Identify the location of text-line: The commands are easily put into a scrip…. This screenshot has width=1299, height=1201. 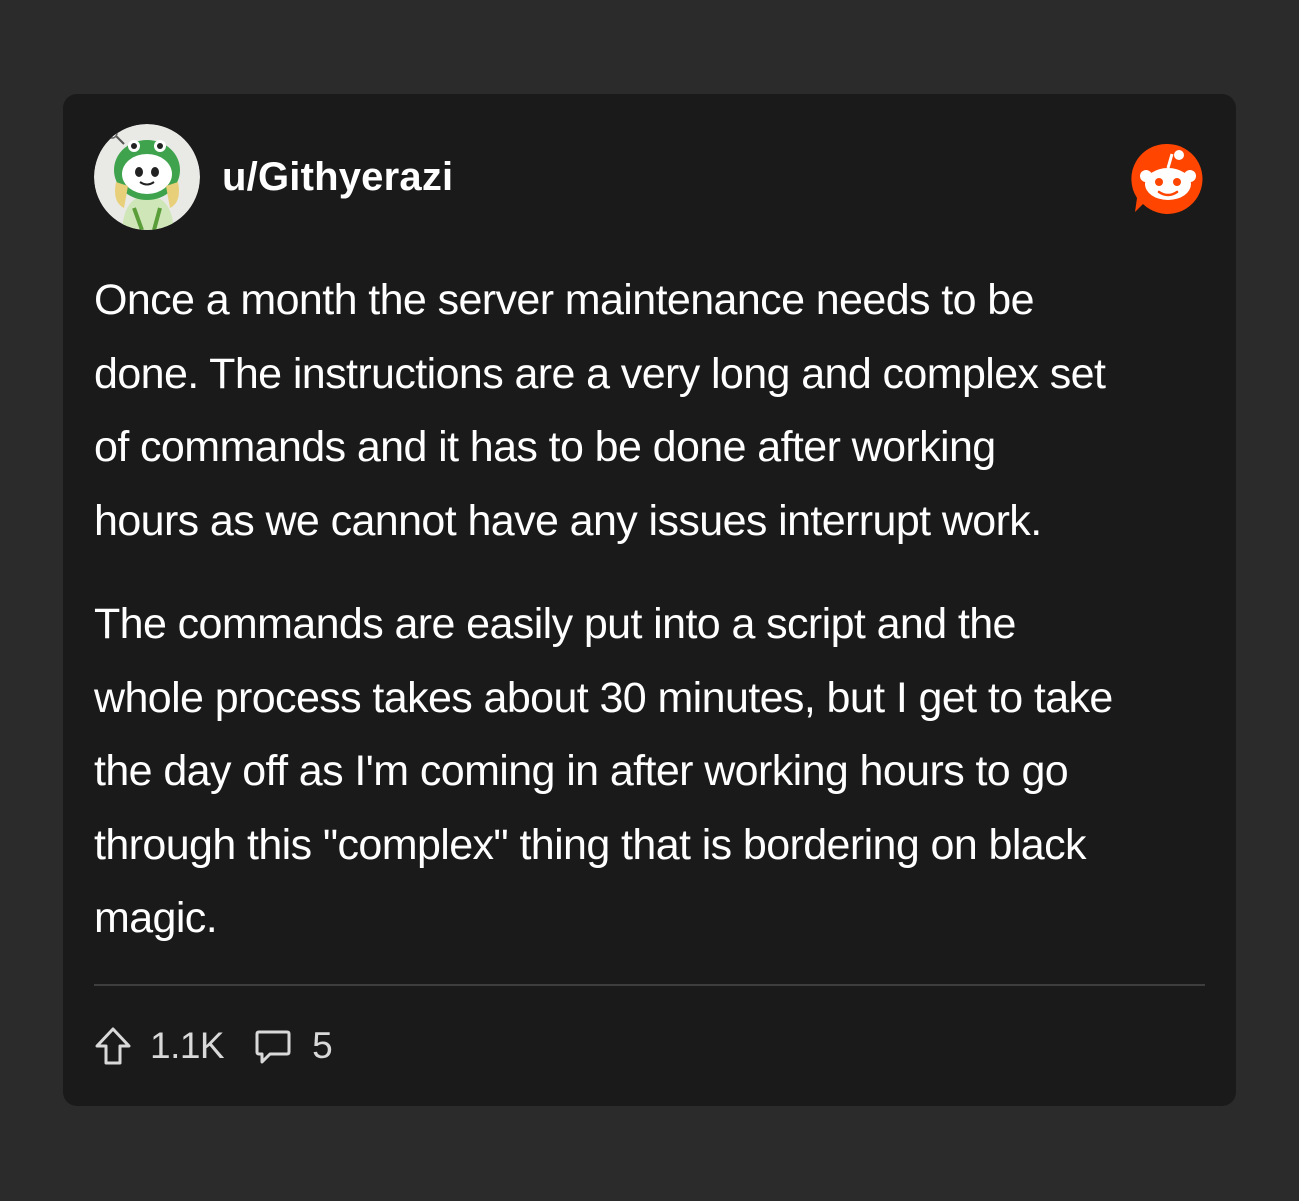
(555, 624).